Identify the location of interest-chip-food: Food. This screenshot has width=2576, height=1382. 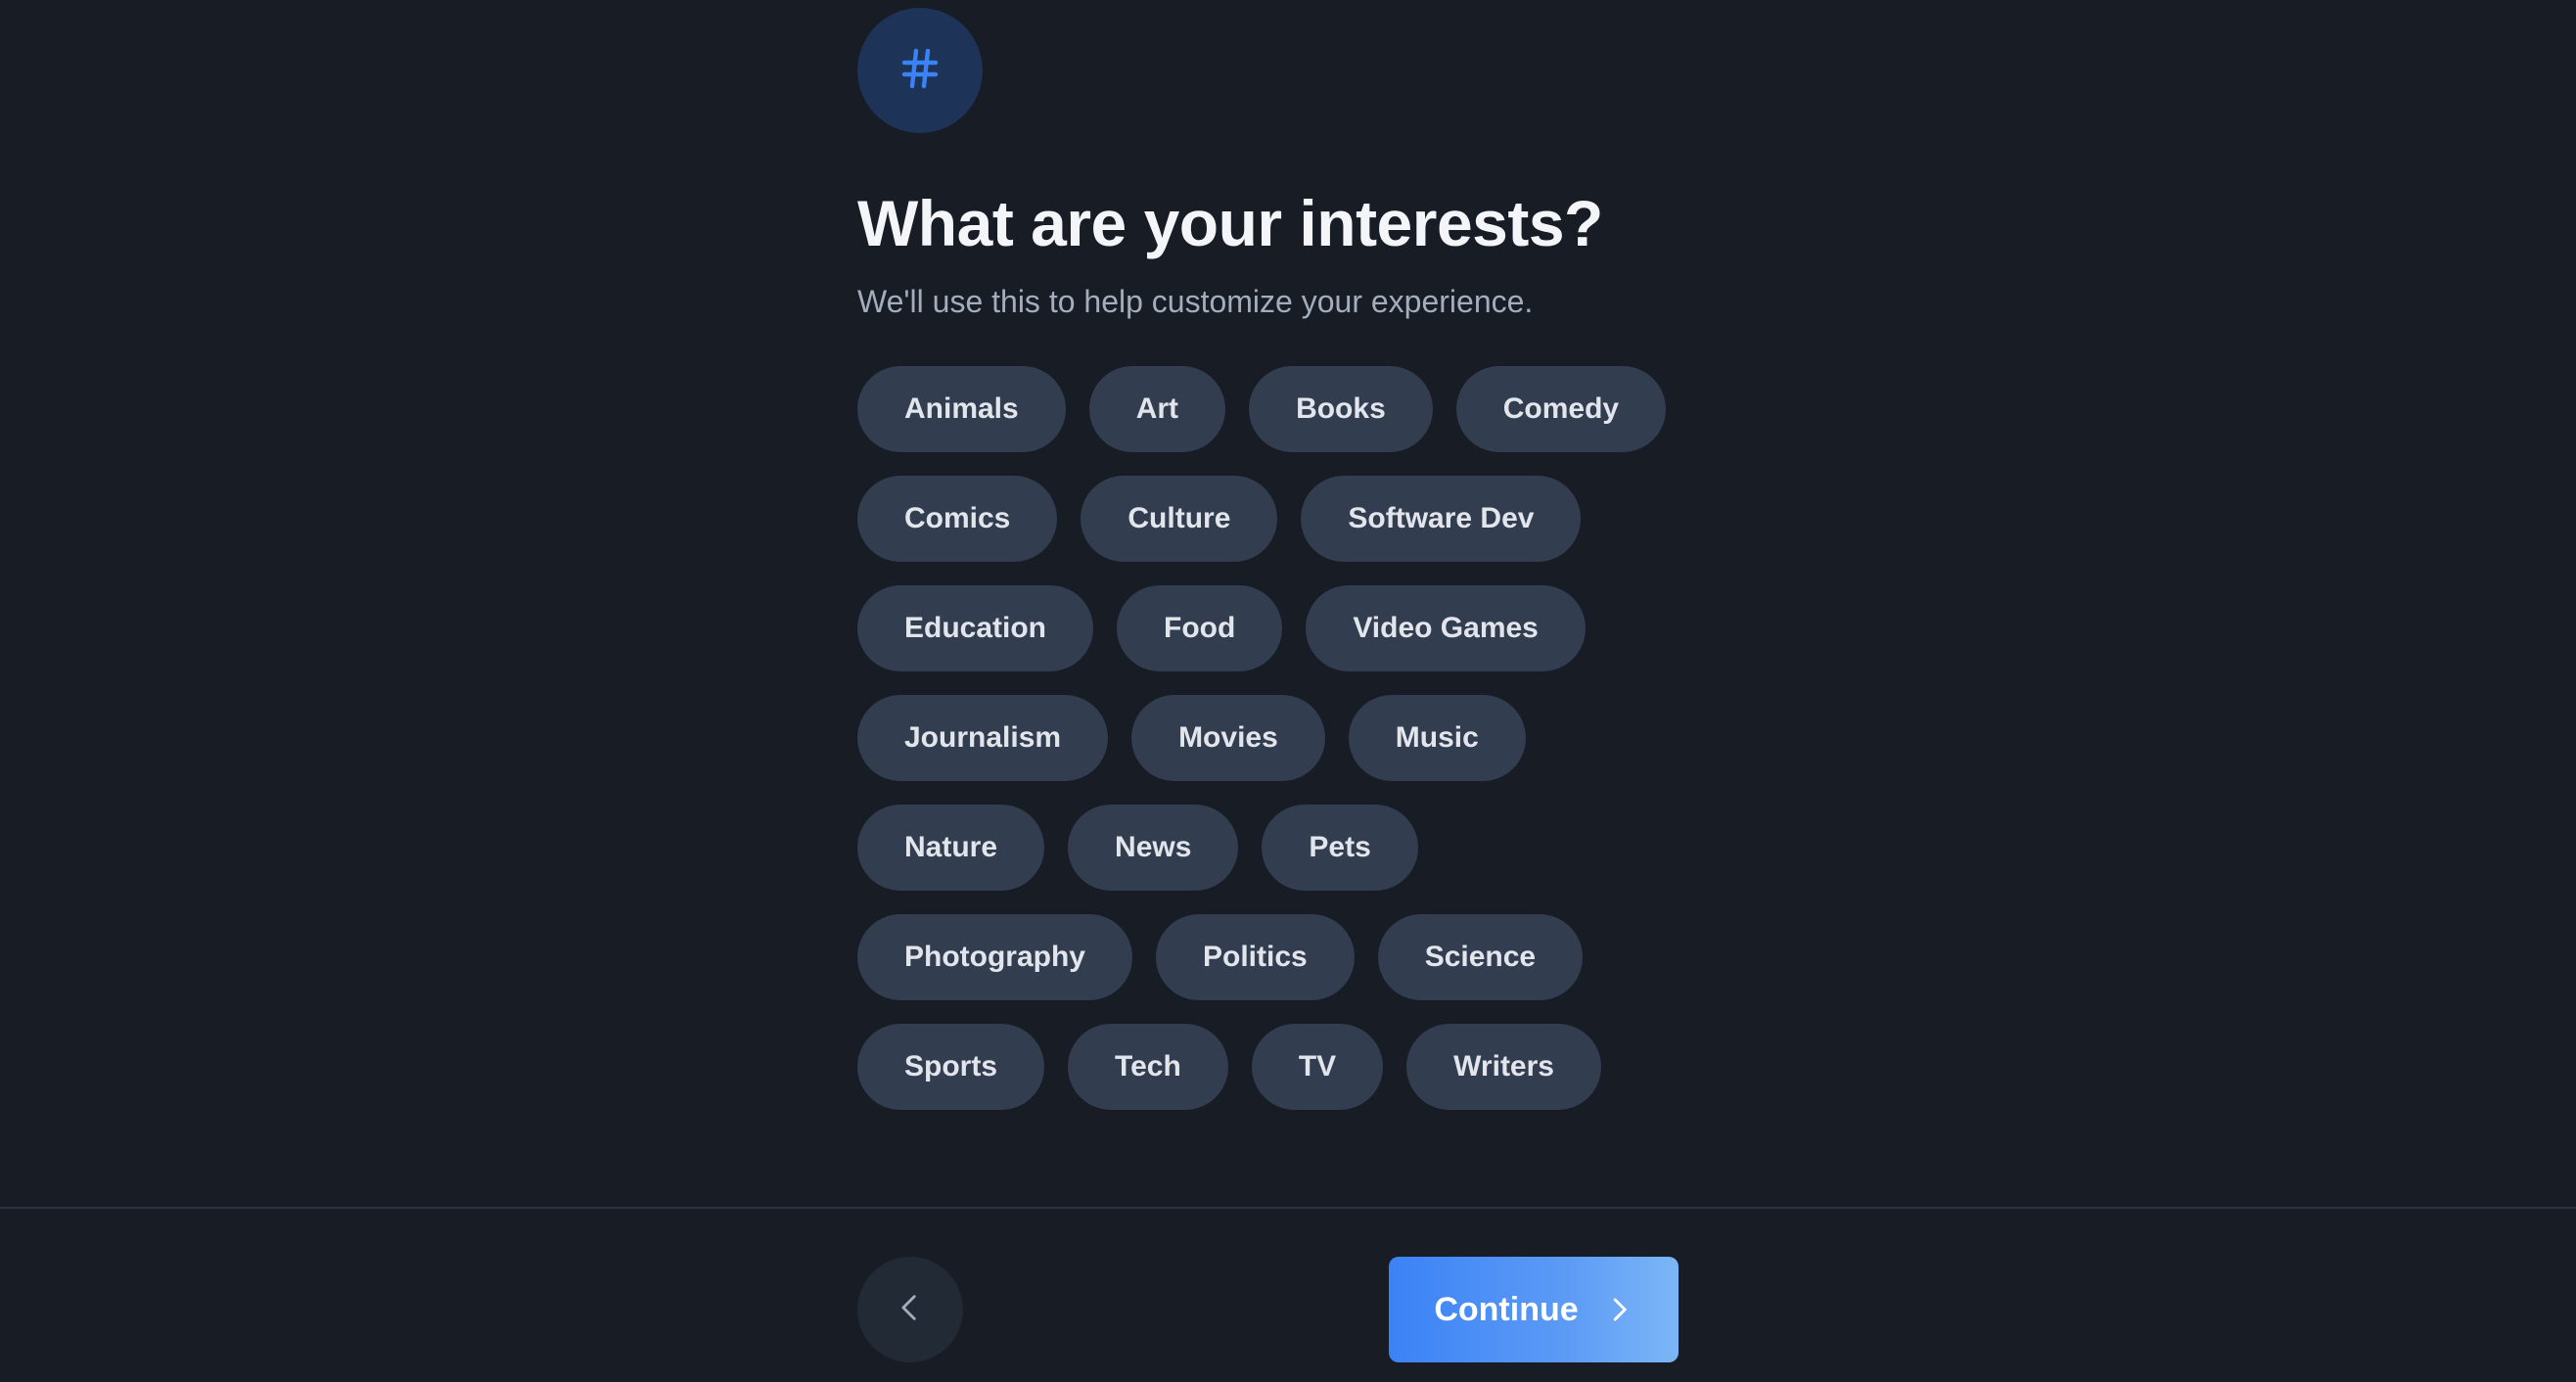
(1200, 628).